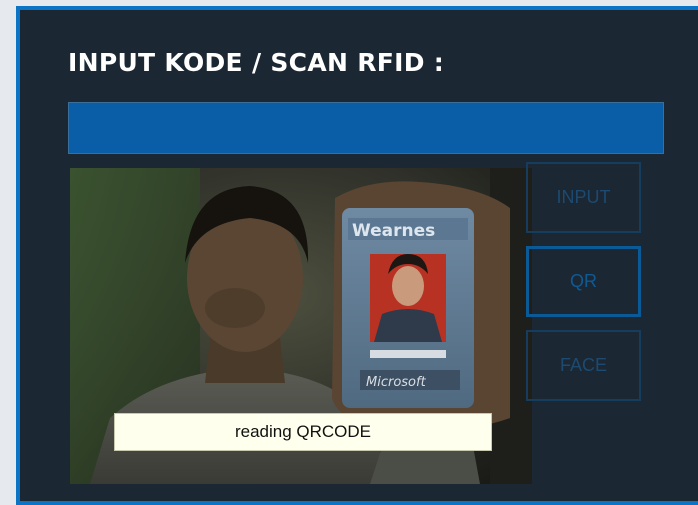 The image size is (698, 505). Describe the element at coordinates (396, 382) in the screenshot. I see `svg-text: Microsoft` at that location.